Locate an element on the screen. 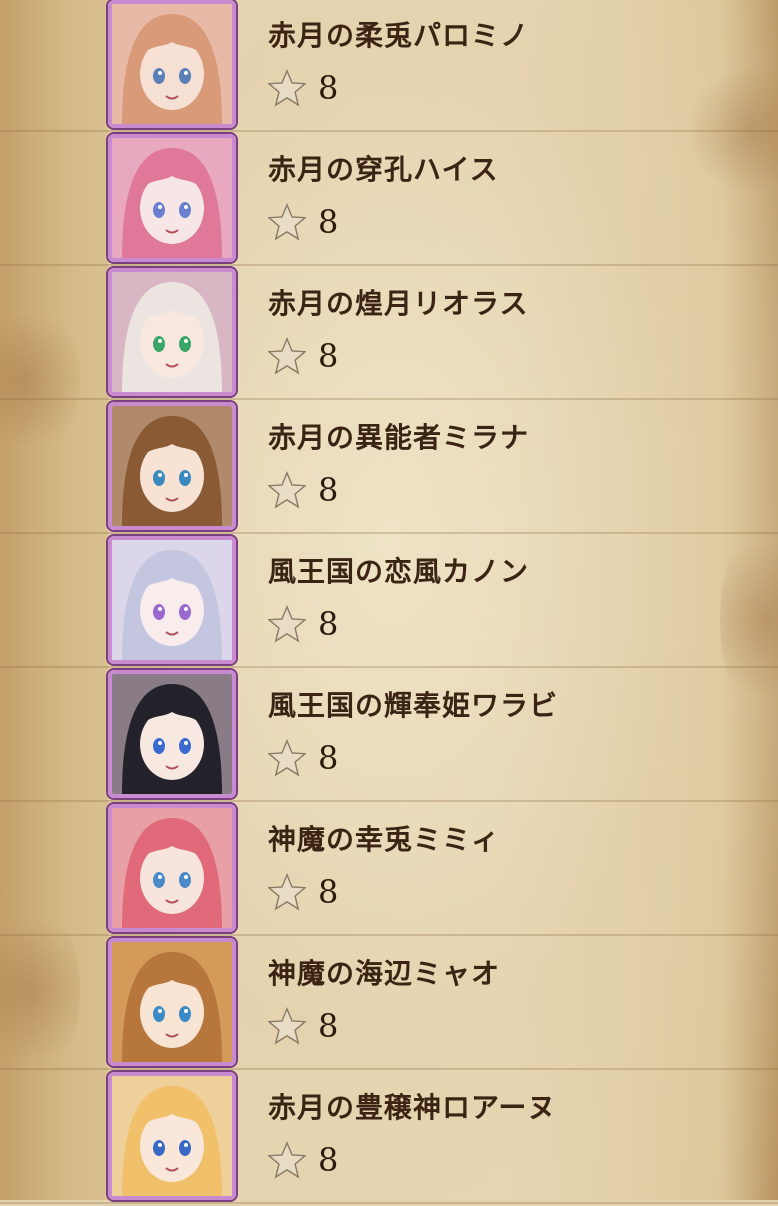 This screenshot has height=1206, width=778. unit-name: 風王国の恋風カノン is located at coordinates (399, 571).